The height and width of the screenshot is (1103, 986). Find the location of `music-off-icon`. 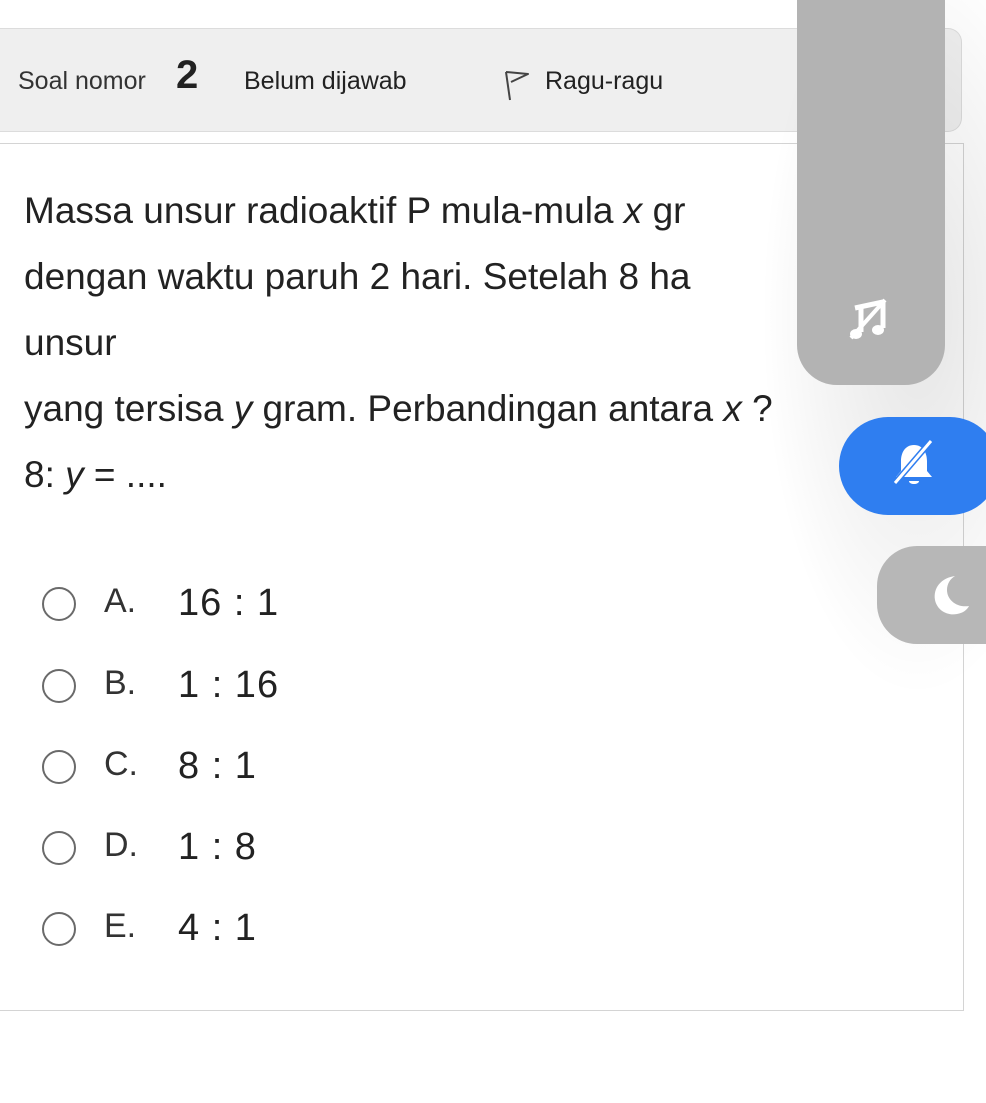

music-off-icon is located at coordinates (868, 322).